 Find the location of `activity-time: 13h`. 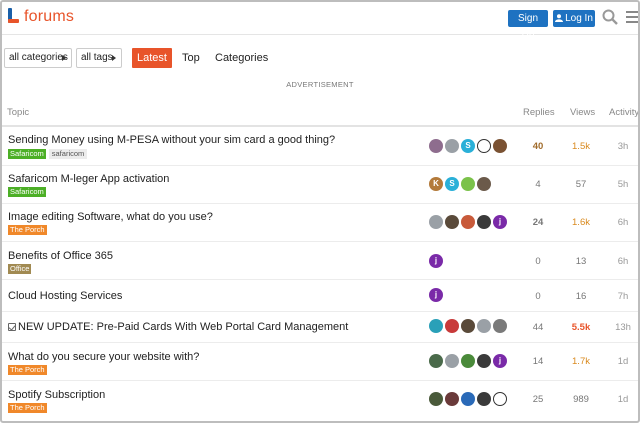

activity-time: 13h is located at coordinates (623, 327).